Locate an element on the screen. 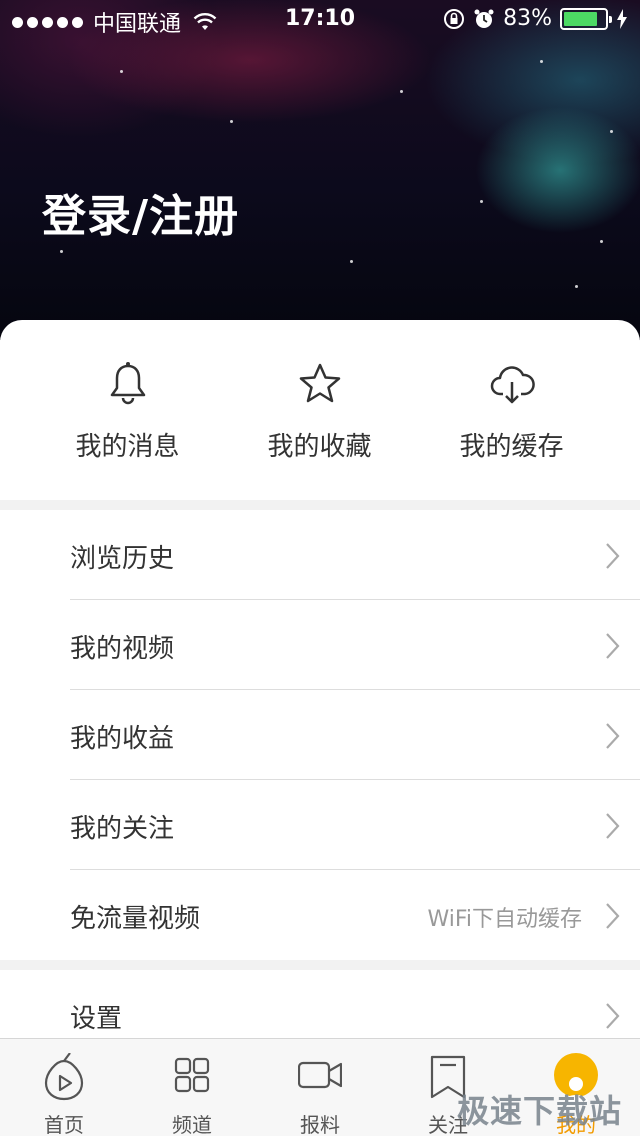 Image resolution: width=640 pixels, height=1136 pixels. settings-group: 设置 is located at coordinates (320, 1004).